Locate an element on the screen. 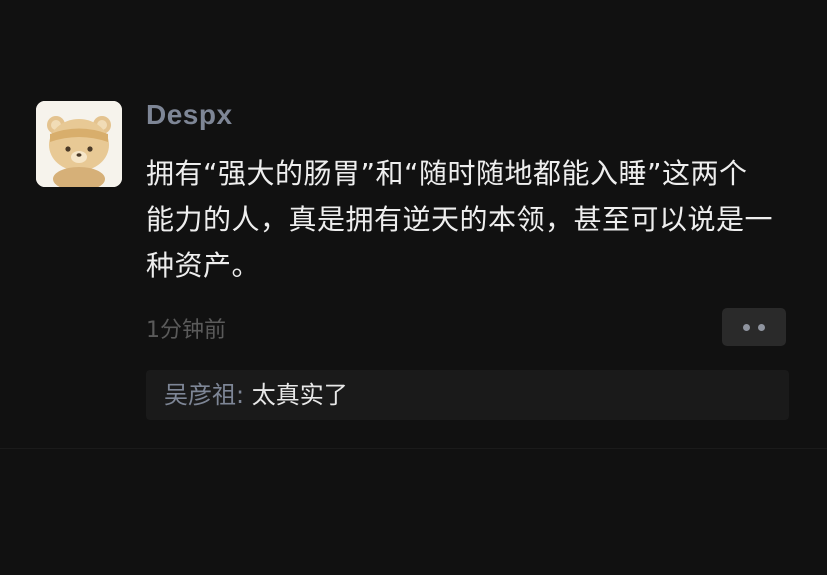 The width and height of the screenshot is (827, 575). reply-text: 太真实了 is located at coordinates (299, 395).